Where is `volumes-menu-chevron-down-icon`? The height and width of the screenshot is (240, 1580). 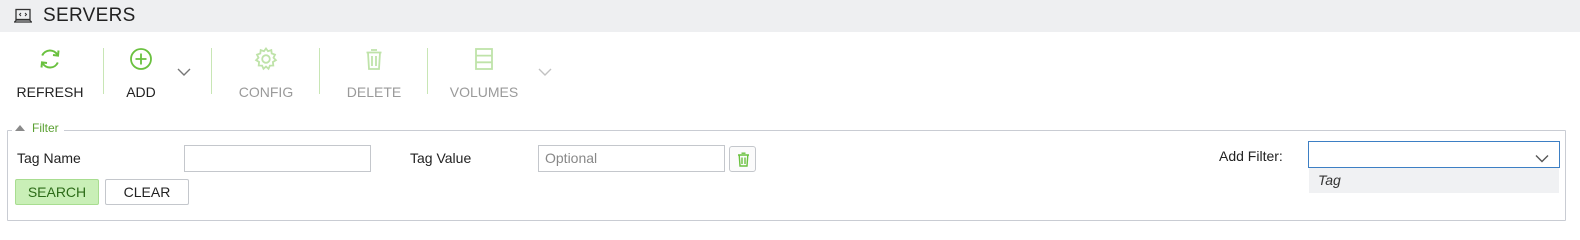 volumes-menu-chevron-down-icon is located at coordinates (545, 70).